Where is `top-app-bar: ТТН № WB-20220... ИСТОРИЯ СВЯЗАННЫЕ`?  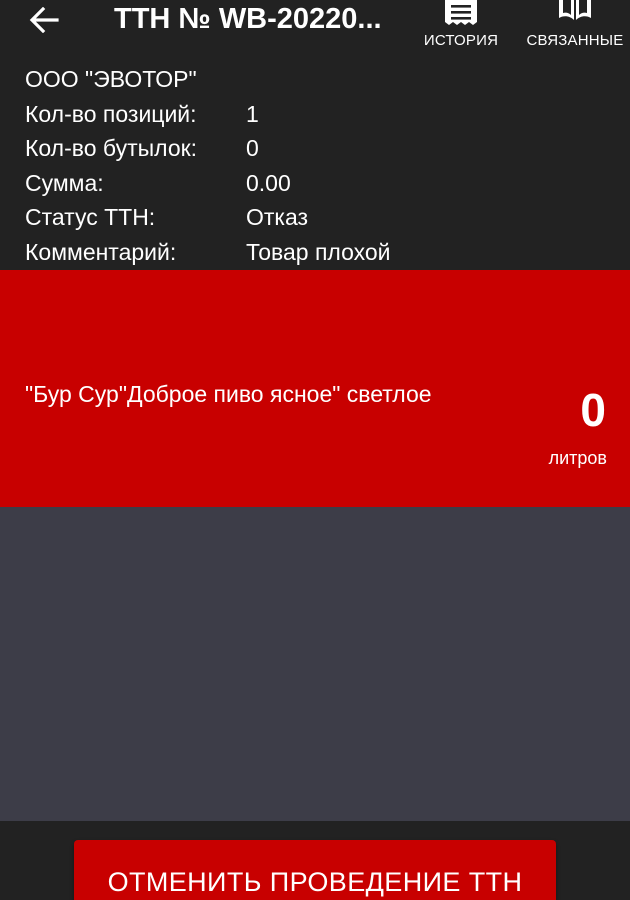
top-app-bar: ТТН № WB-20220... ИСТОРИЯ СВЯЗАННЫЕ is located at coordinates (315, 29).